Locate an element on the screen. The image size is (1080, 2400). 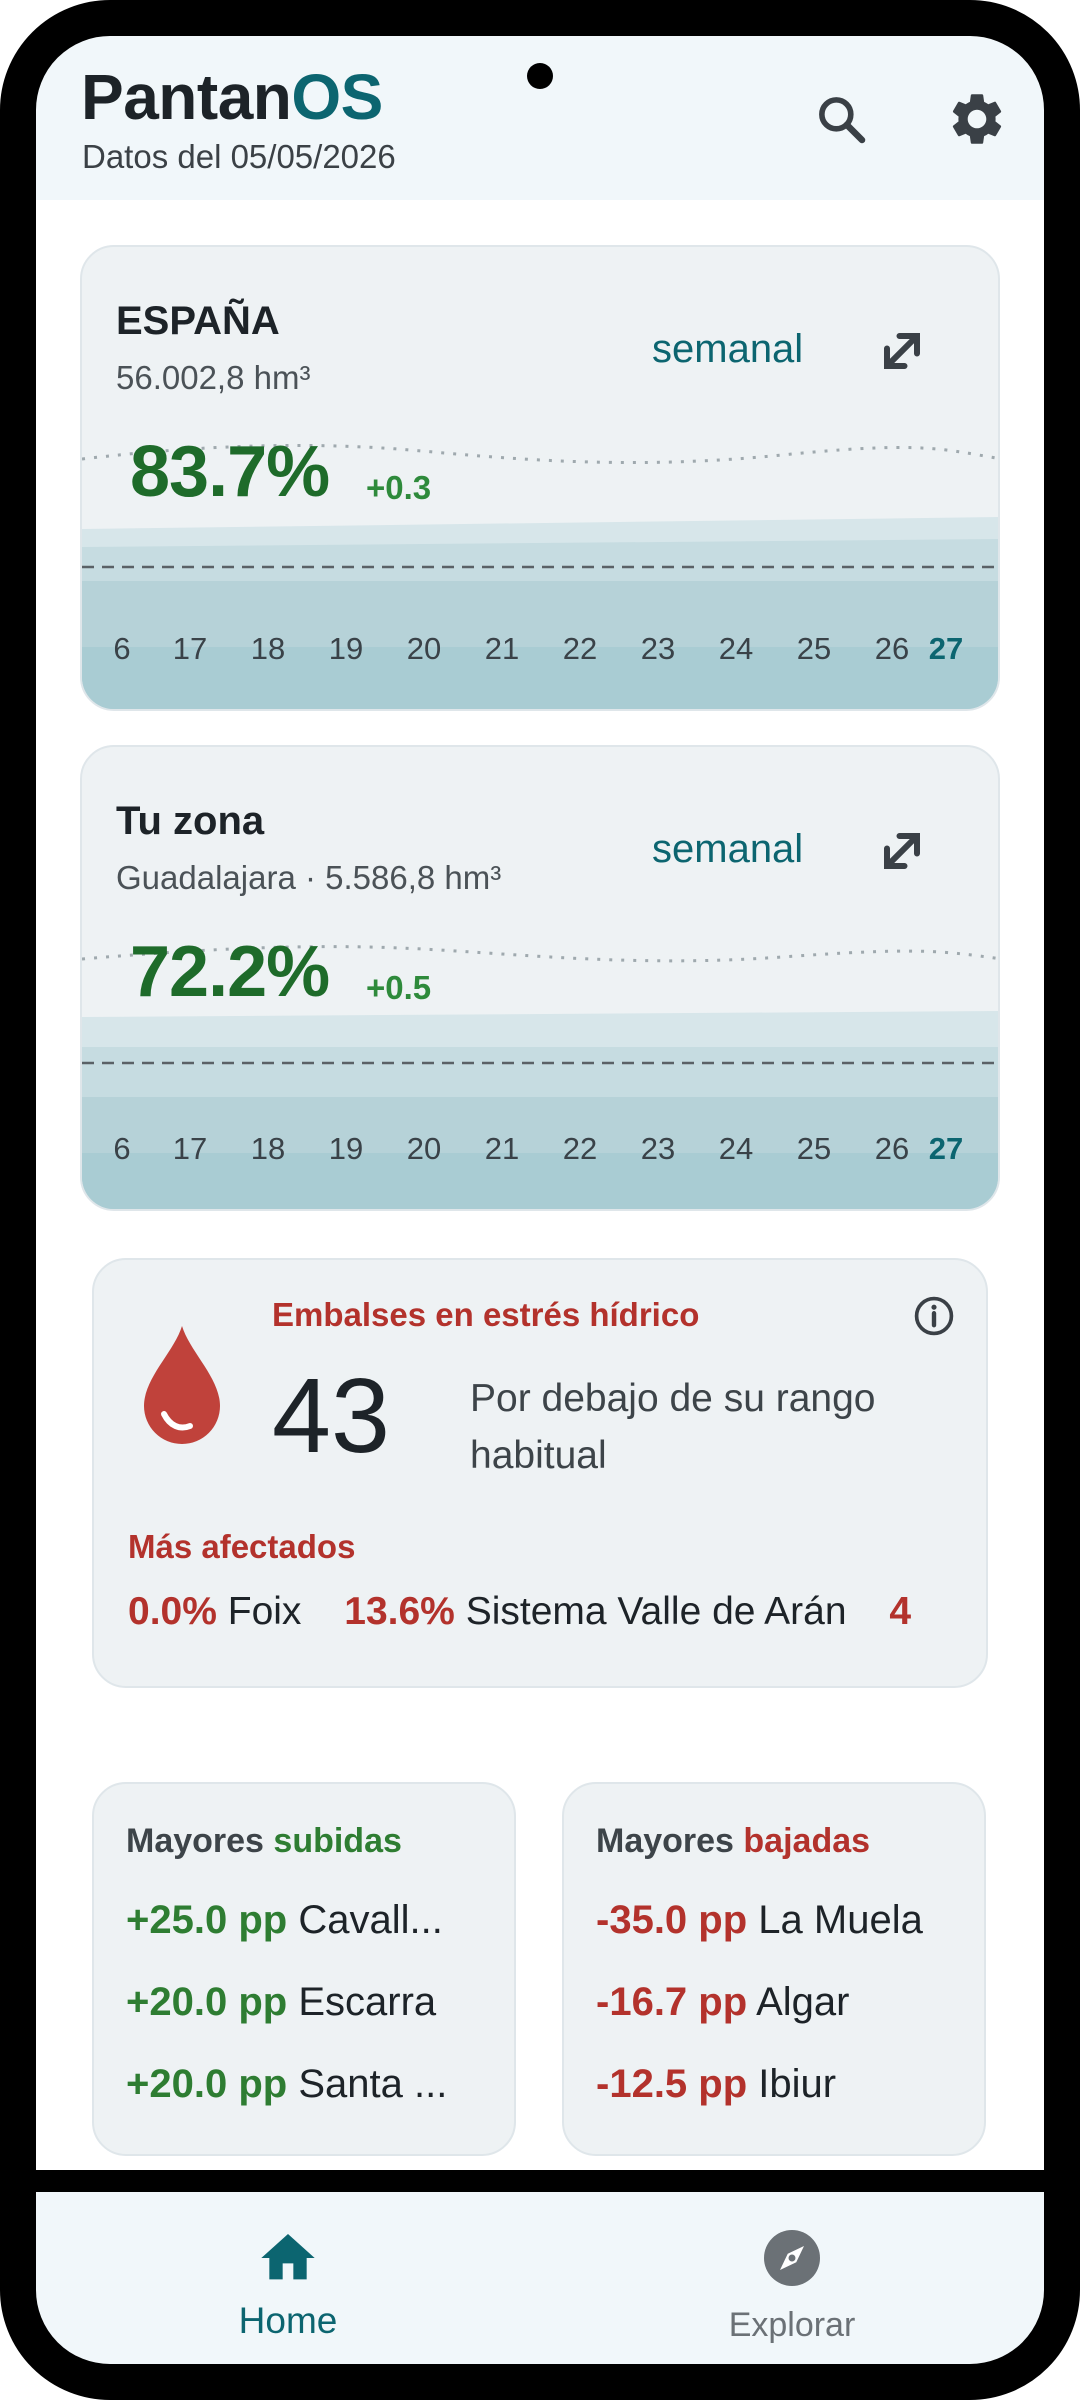
most-affected-list: 0.0% Foix 13.6% Sistema Valle de Arán 4 is located at coordinates (557, 1620).